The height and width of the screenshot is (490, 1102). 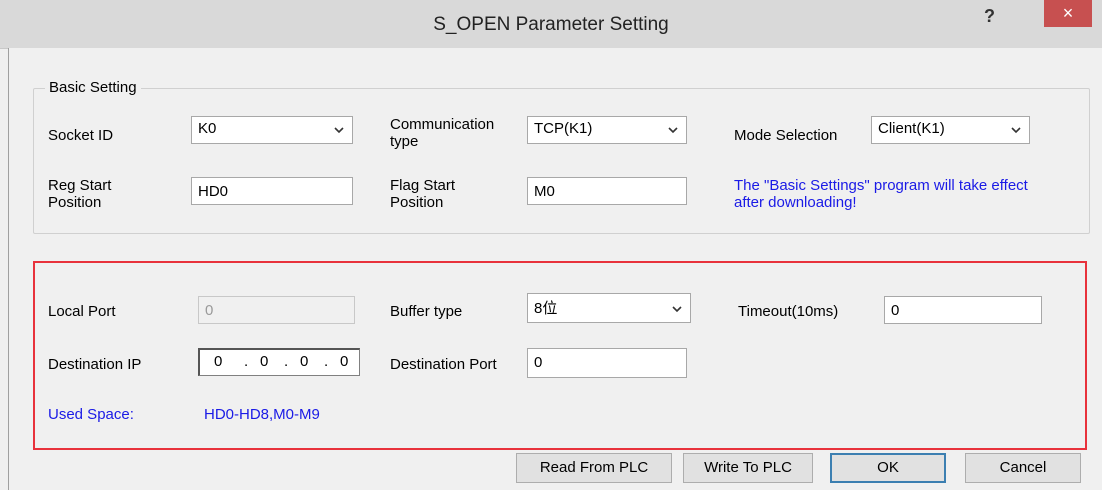 I want to click on ip-octet-1: 0, so click(x=218, y=361).